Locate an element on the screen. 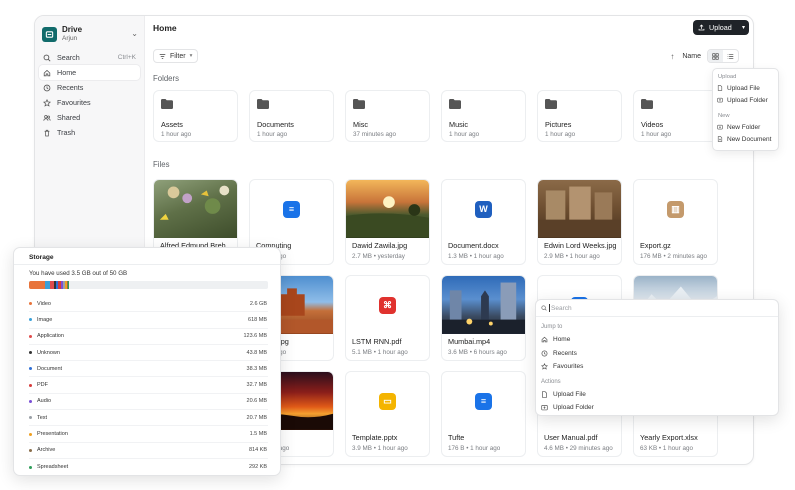 The height and width of the screenshot is (490, 795). file-card: Dawid Zawila.jpg 2.7 MB • yesterday is located at coordinates (387, 222).